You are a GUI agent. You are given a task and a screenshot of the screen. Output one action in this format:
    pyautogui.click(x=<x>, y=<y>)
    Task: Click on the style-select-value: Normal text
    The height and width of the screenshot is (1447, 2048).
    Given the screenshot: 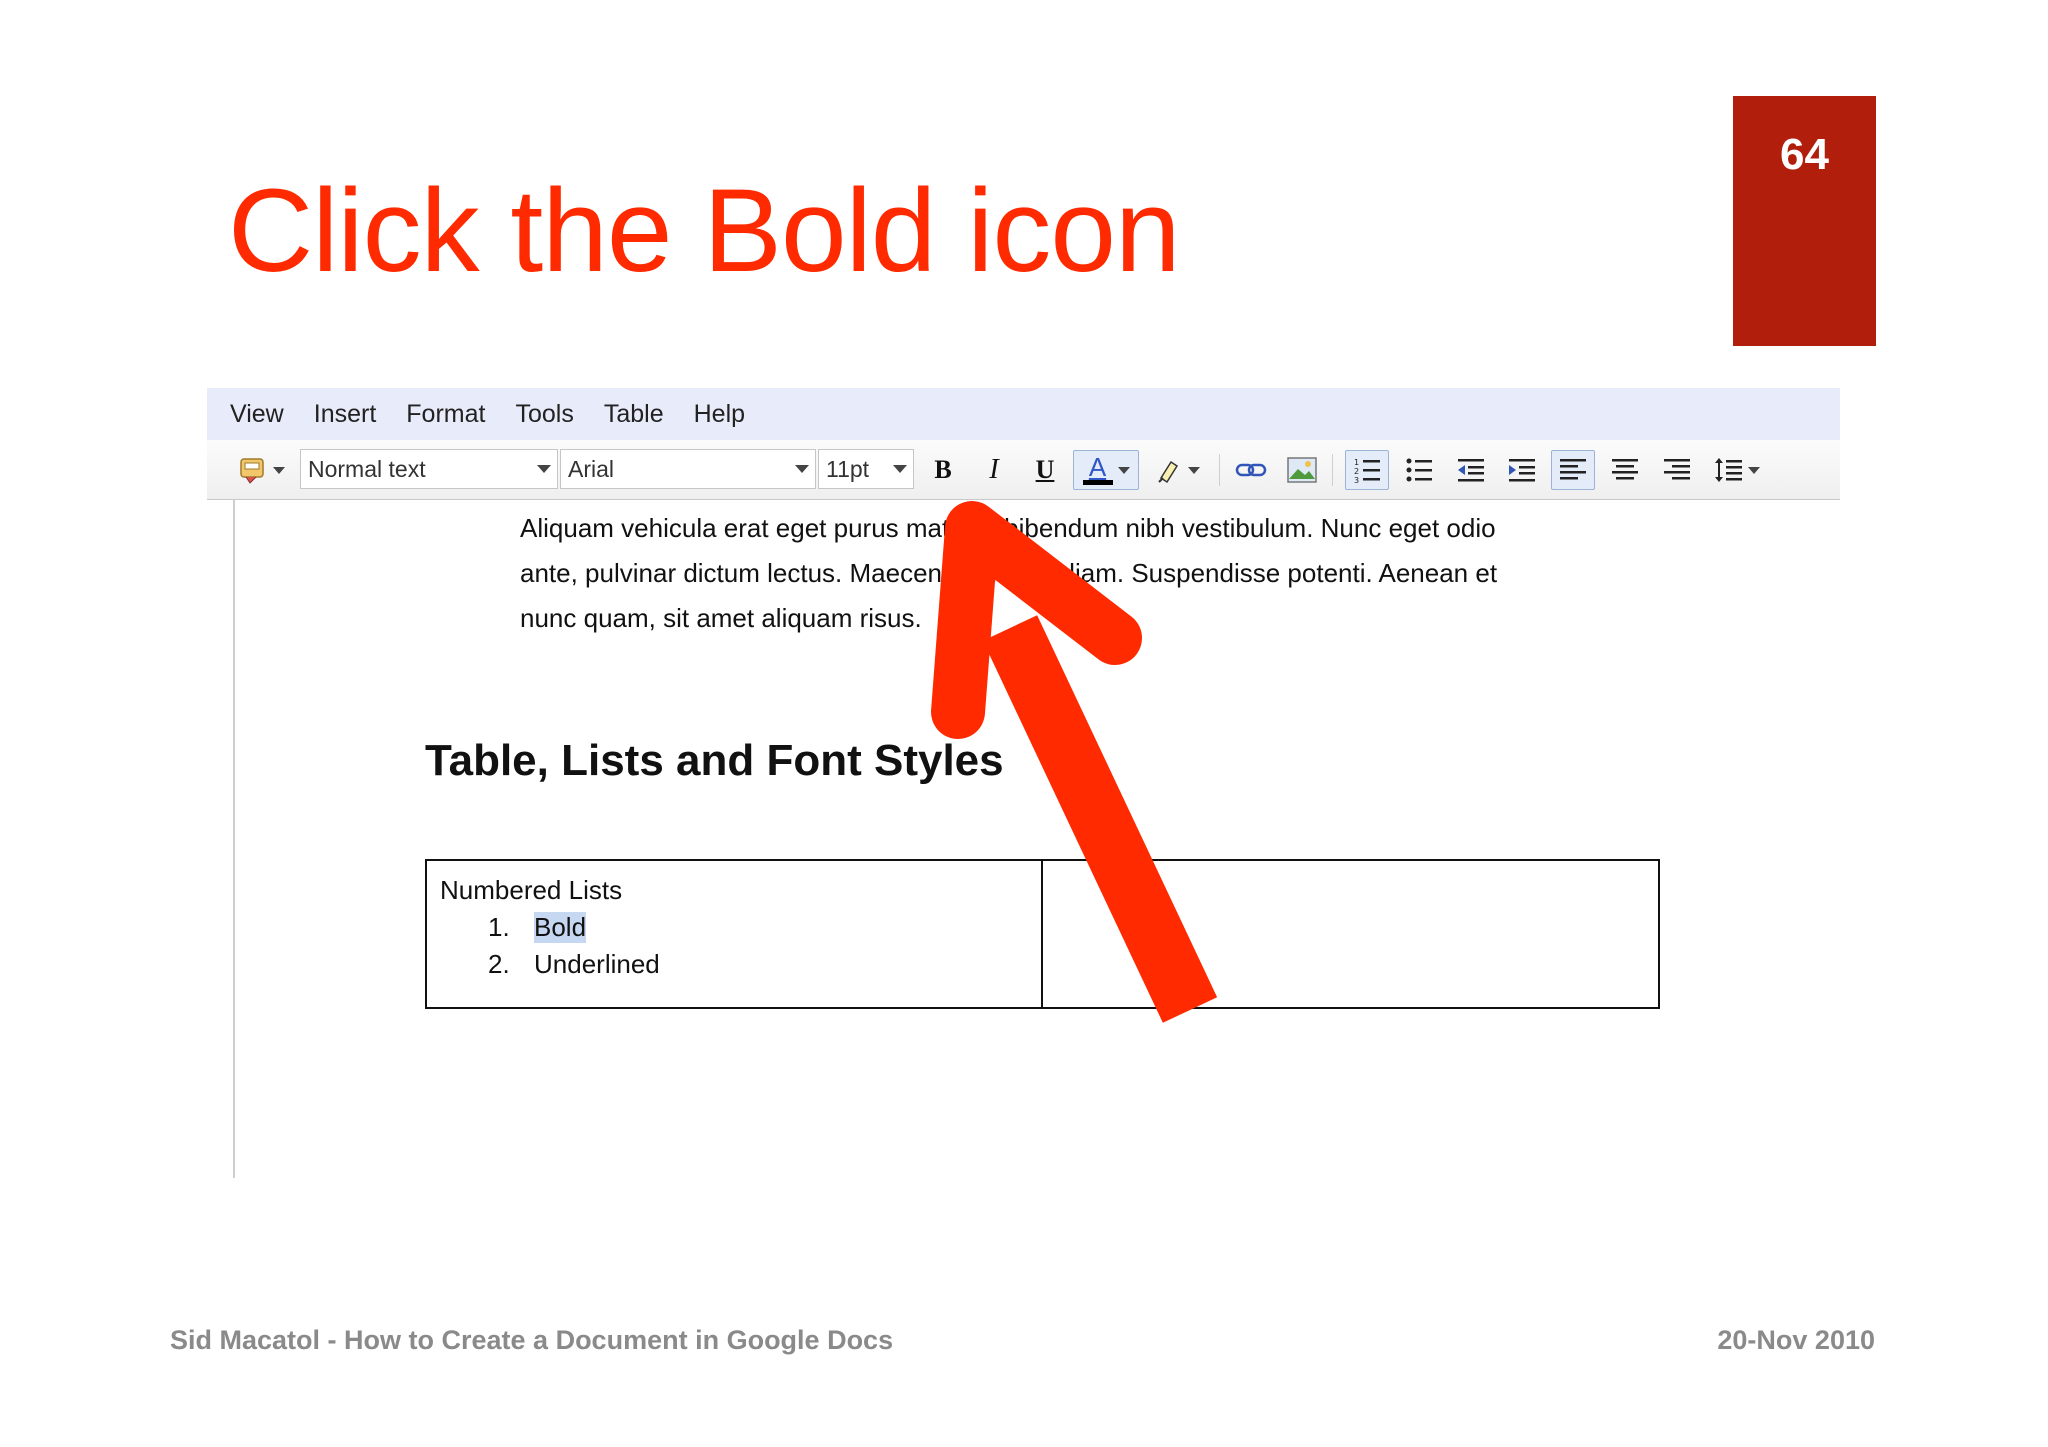 What is the action you would take?
    pyautogui.click(x=367, y=468)
    